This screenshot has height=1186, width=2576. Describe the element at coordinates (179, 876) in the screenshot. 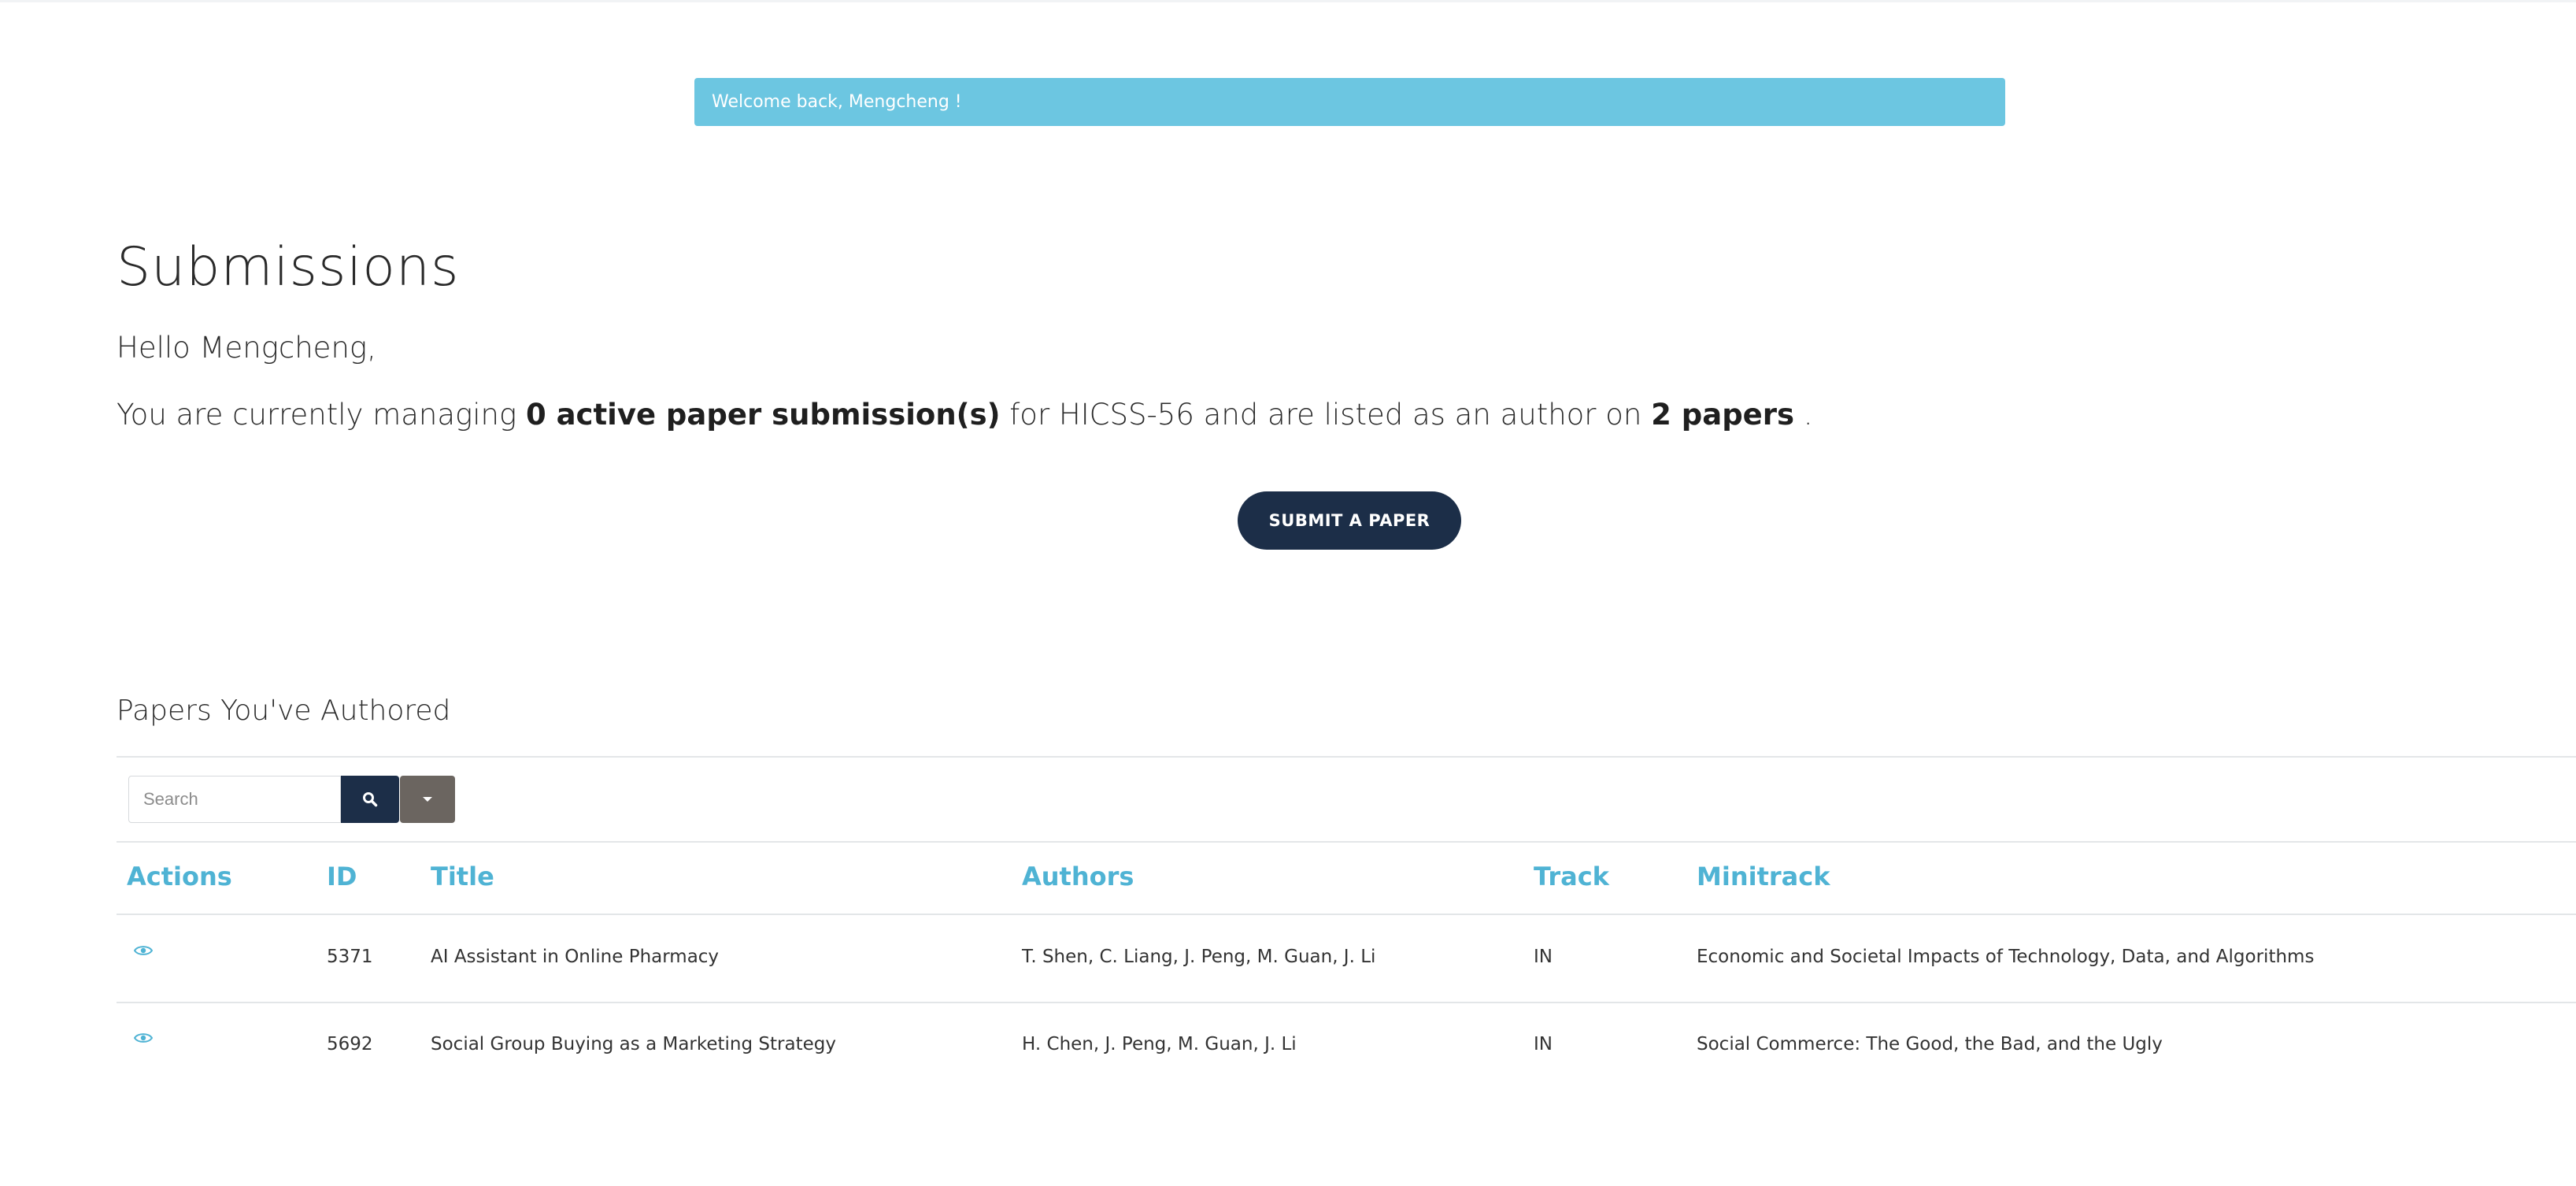

I see `column-header-actions: Actions` at that location.